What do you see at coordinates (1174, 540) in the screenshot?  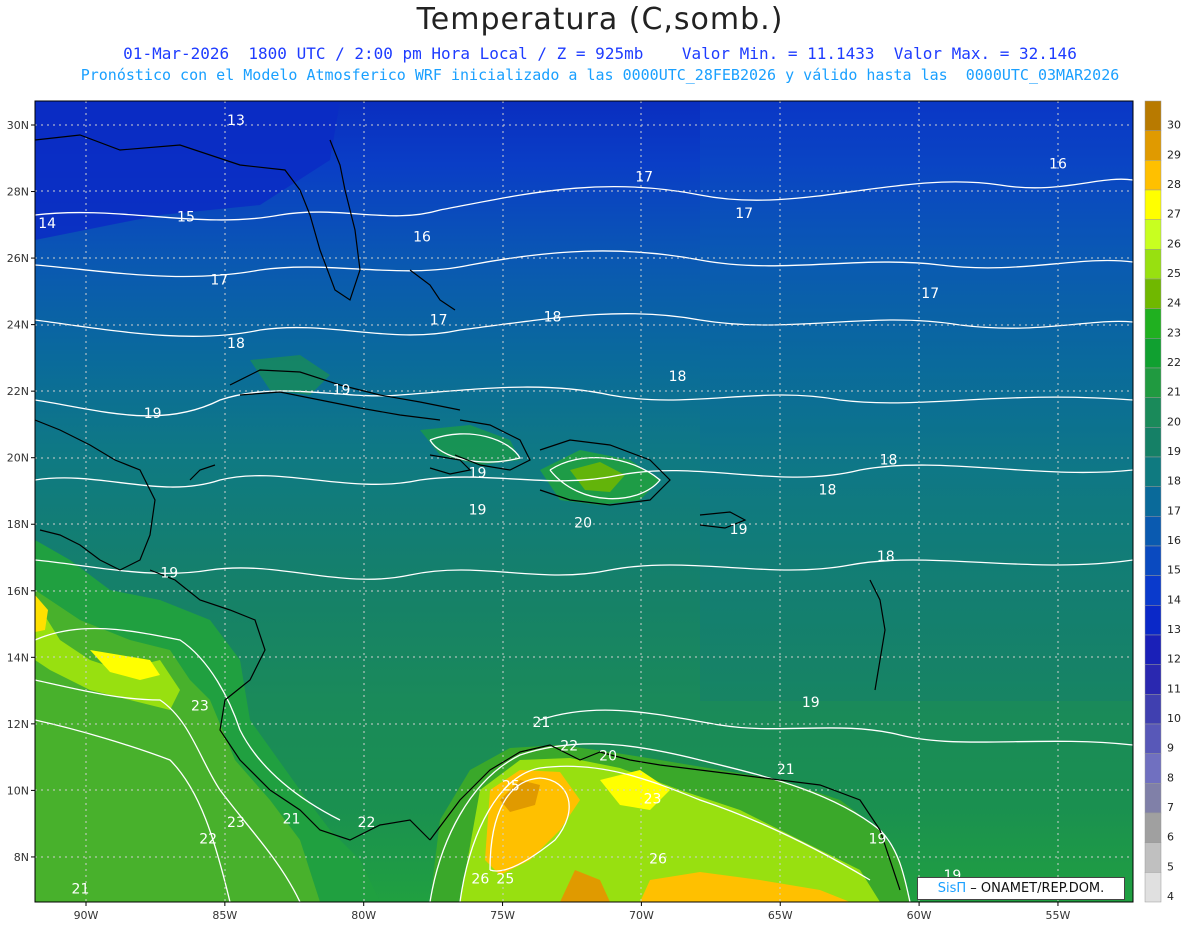 I see `colorbar-label: 16` at bounding box center [1174, 540].